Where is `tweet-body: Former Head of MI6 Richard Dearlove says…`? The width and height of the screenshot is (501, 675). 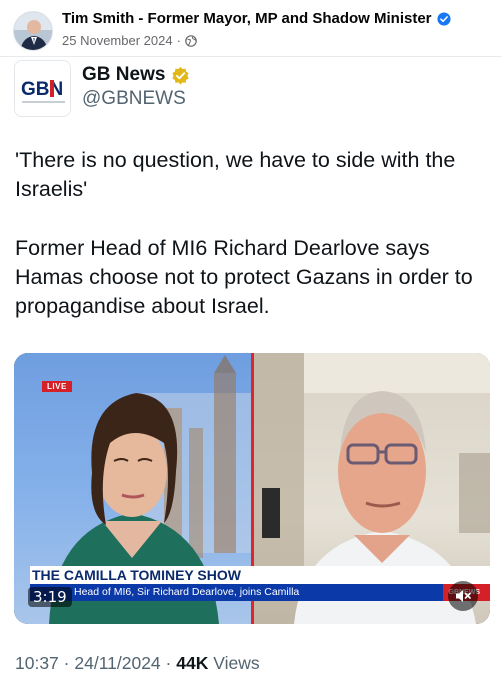 tweet-body: Former Head of MI6 Richard Dearlove says… is located at coordinates (244, 277).